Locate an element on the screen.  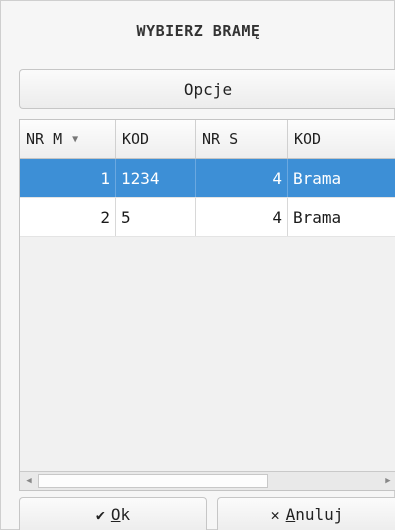
cell-nr-m: 1 is located at coordinates (68, 178).